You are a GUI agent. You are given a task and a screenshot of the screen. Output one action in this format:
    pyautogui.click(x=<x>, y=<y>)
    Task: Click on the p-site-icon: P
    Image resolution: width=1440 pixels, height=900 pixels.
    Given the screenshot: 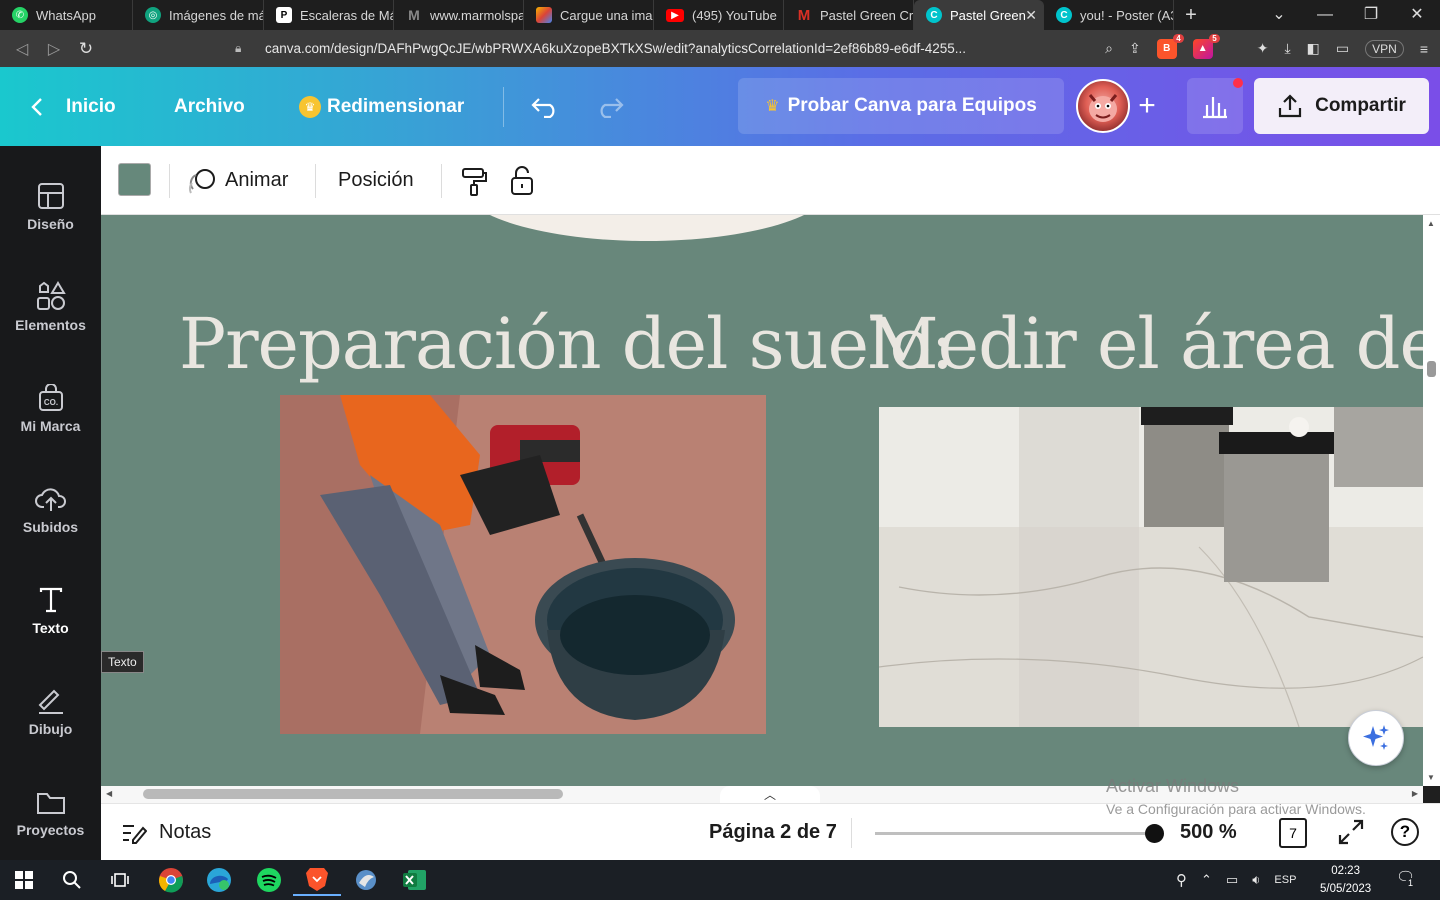 What is the action you would take?
    pyautogui.click(x=284, y=15)
    